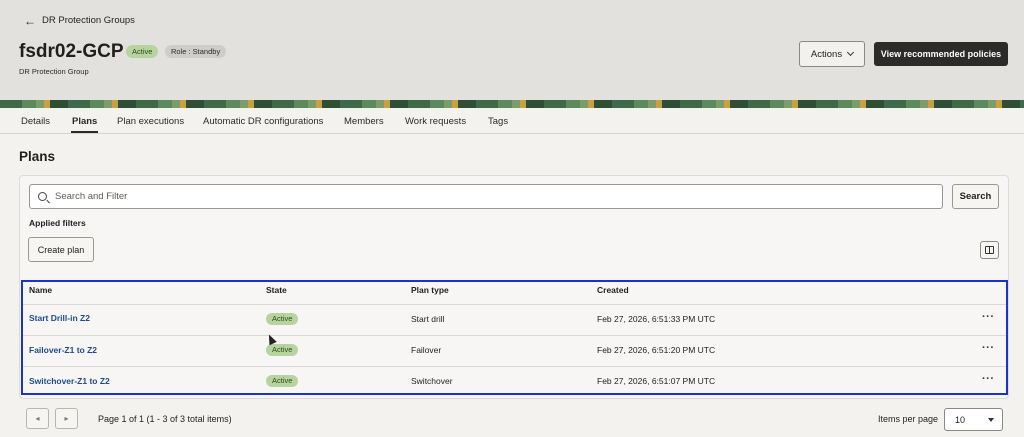  What do you see at coordinates (84, 121) in the screenshot?
I see `tab-plans: Plans` at bounding box center [84, 121].